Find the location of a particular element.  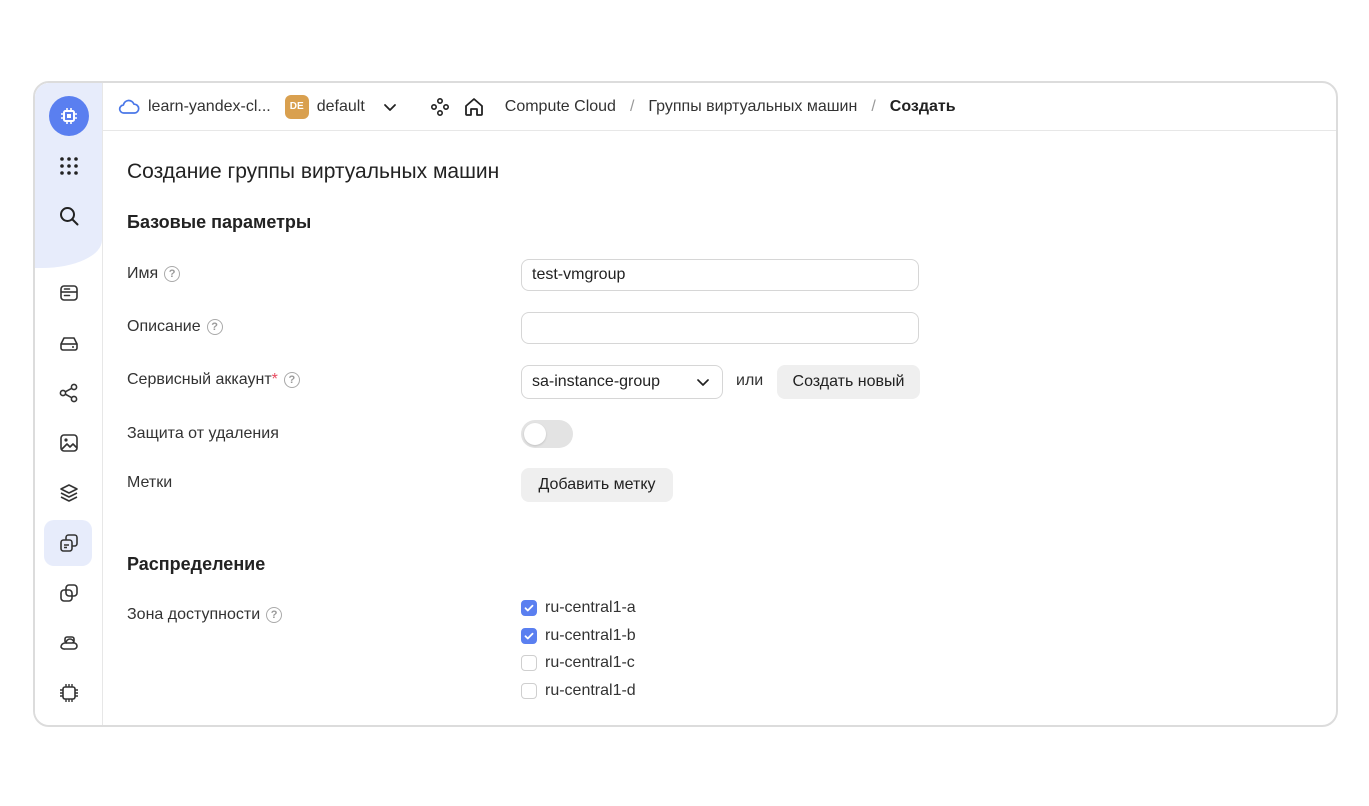

section-title-distribution: Распределение is located at coordinates (196, 564).